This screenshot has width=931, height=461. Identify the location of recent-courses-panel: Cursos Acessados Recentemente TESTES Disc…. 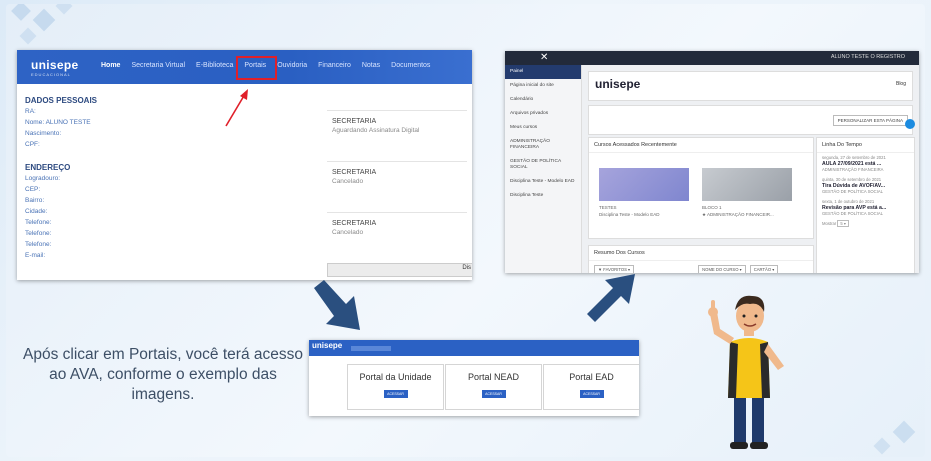
(701, 188).